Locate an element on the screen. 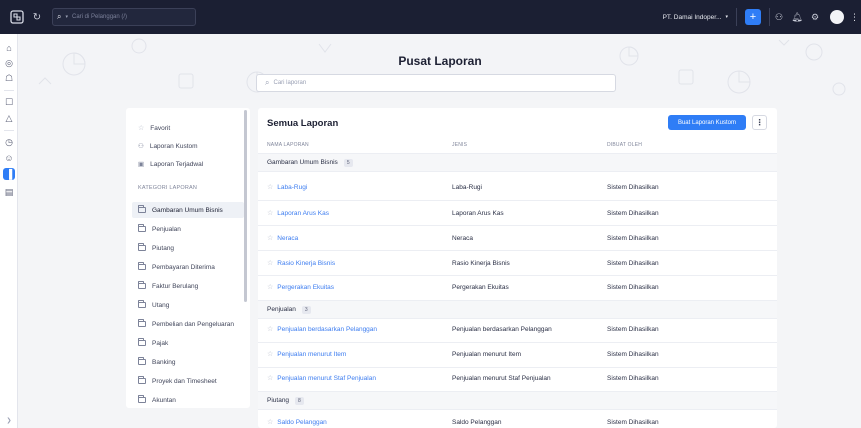 This screenshot has width=861, height=428. referral-icon: ⚇ is located at coordinates (779, 17).